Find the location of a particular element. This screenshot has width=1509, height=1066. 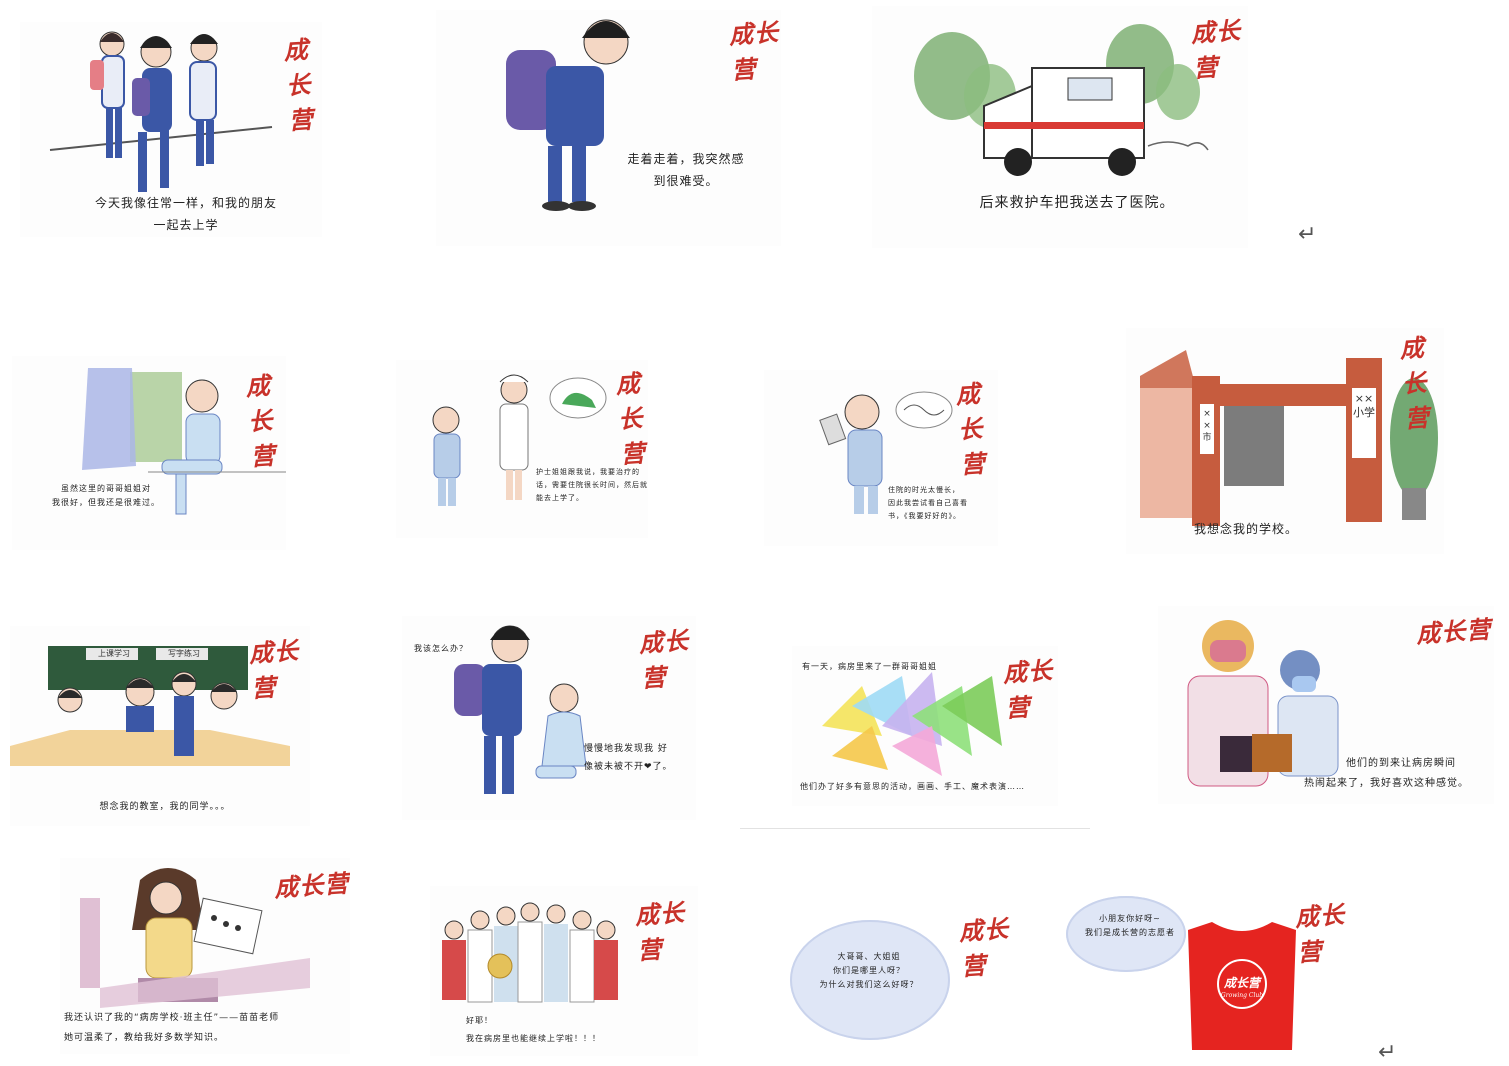

sign-label: ××小学 is located at coordinates (1364, 405).